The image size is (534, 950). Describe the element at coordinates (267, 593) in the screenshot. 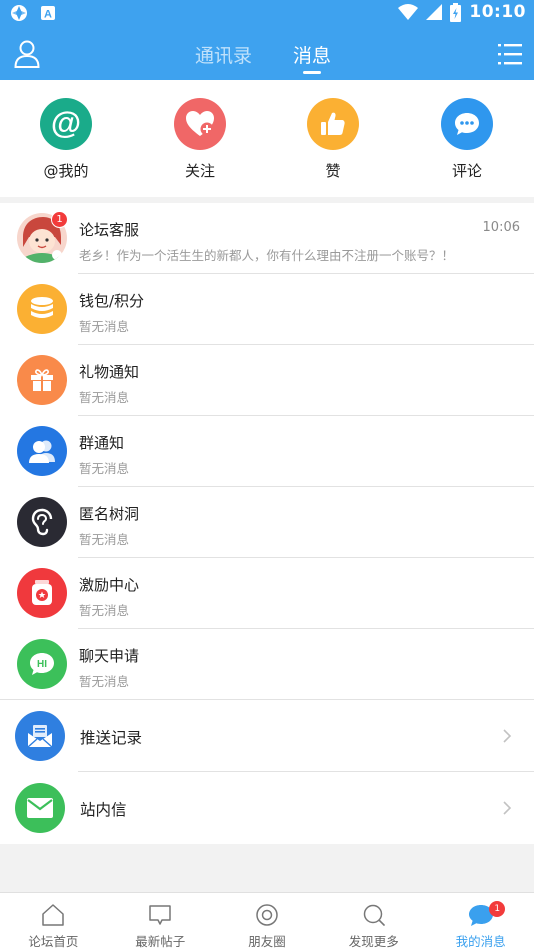

I see `message-row-incentive: 激励中心 暂无消息` at that location.